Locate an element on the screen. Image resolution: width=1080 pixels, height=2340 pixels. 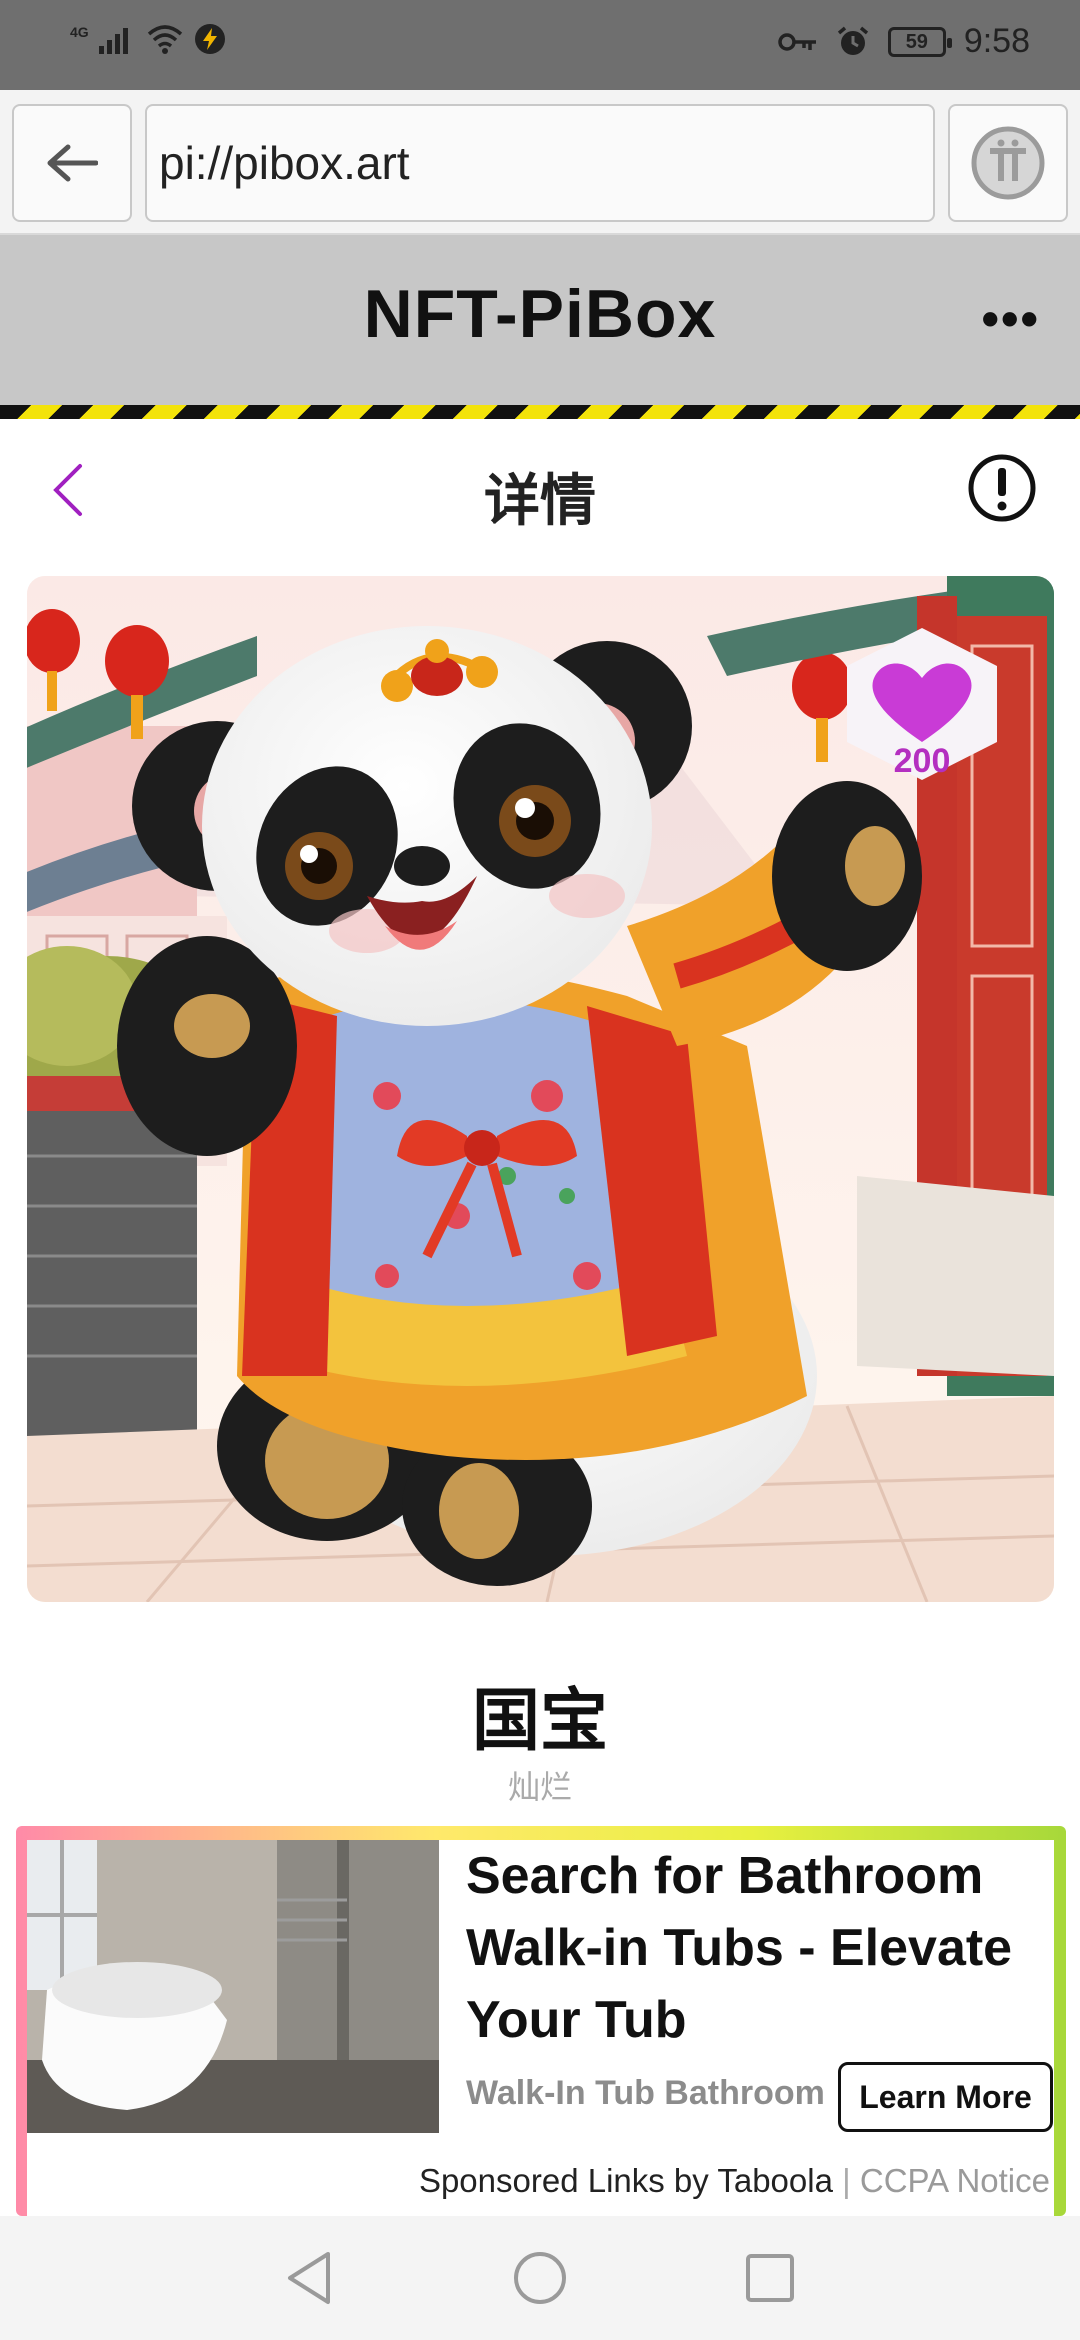
pi-wallet-button is located at coordinates (1008, 163).